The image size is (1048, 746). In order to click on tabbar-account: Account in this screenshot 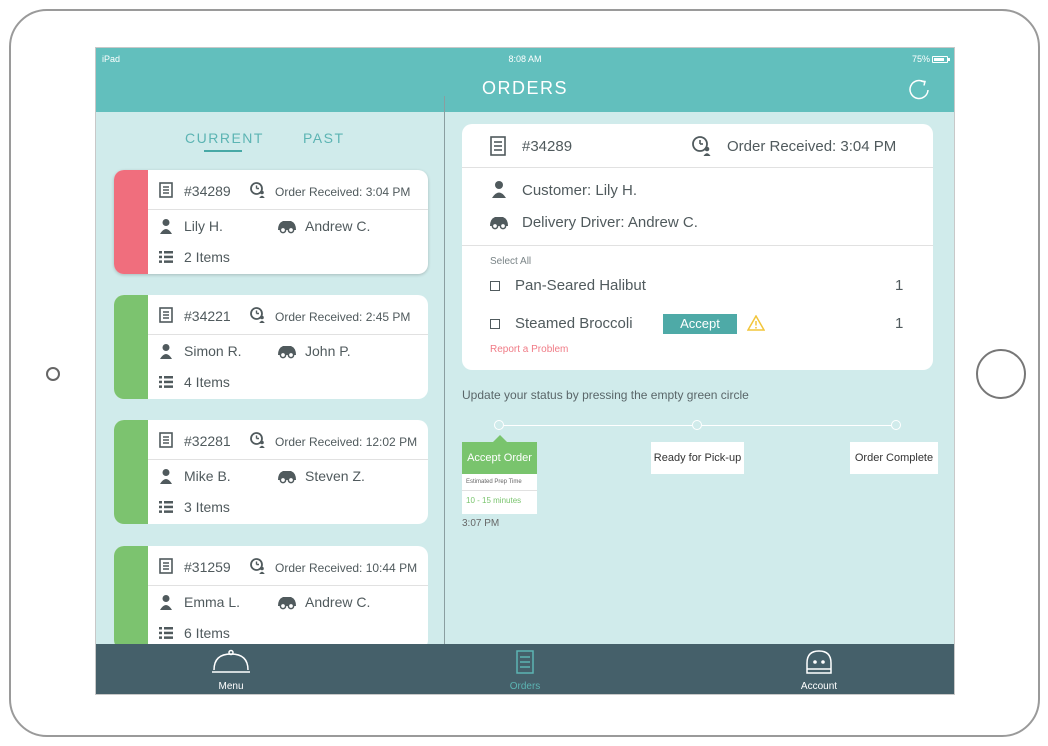, I will do `click(819, 669)`.